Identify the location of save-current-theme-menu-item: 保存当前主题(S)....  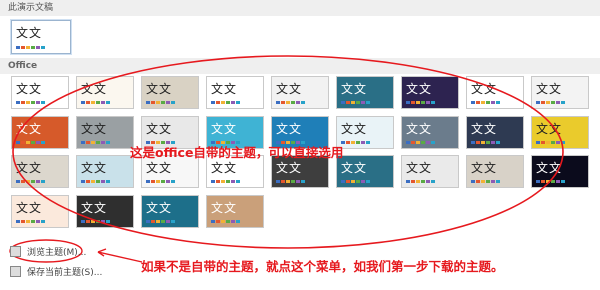
(56, 271).